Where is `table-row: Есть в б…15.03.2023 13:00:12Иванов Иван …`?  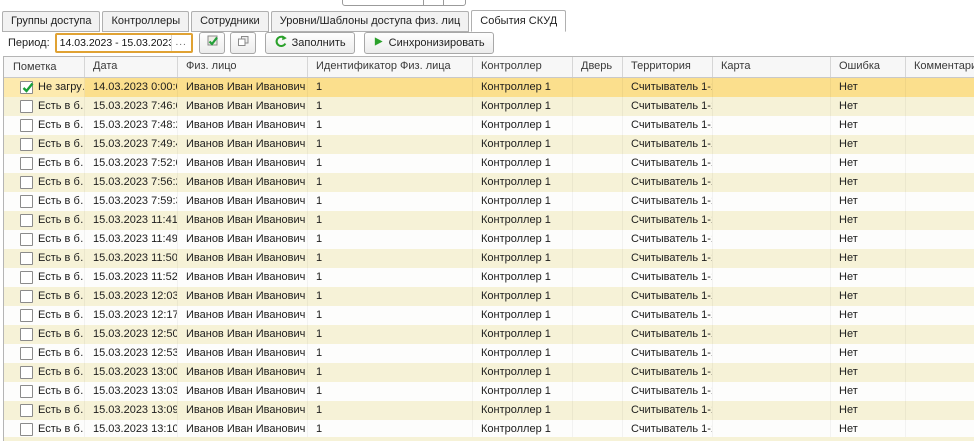 table-row: Есть в б…15.03.2023 13:00:12Иванов Иван … is located at coordinates (489, 372).